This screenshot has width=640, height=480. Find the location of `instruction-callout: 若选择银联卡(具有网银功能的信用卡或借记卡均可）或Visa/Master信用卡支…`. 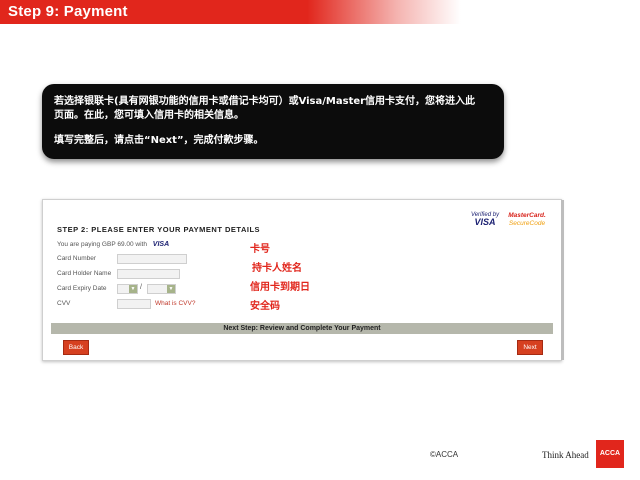

instruction-callout: 若选择银联卡(具有网银功能的信用卡或借记卡均可）或Visa/Master信用卡支… is located at coordinates (273, 121).